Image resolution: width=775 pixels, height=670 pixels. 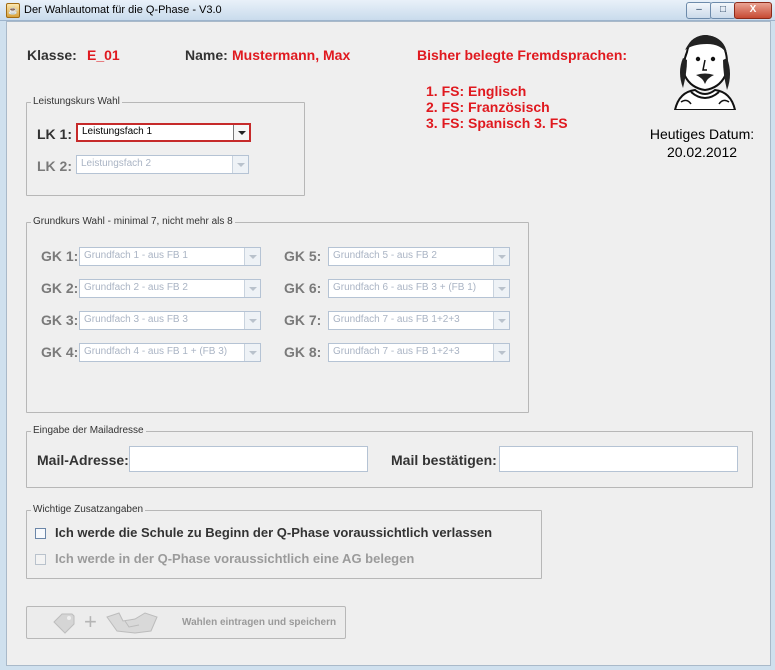 What do you see at coordinates (405, 287) in the screenshot?
I see `gk6-value: Grundfach 6 - aus FB 3 + (FB 1)` at bounding box center [405, 287].